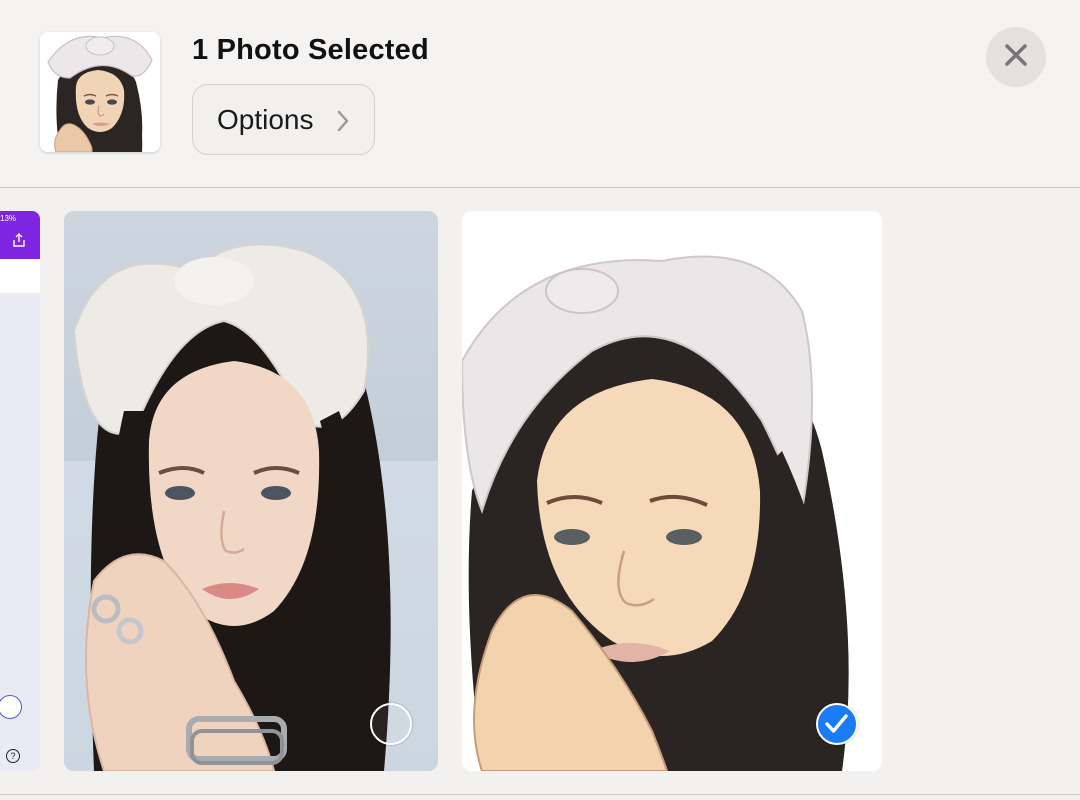 The width and height of the screenshot is (1080, 800). What do you see at coordinates (11, 707) in the screenshot?
I see `app-icon` at bounding box center [11, 707].